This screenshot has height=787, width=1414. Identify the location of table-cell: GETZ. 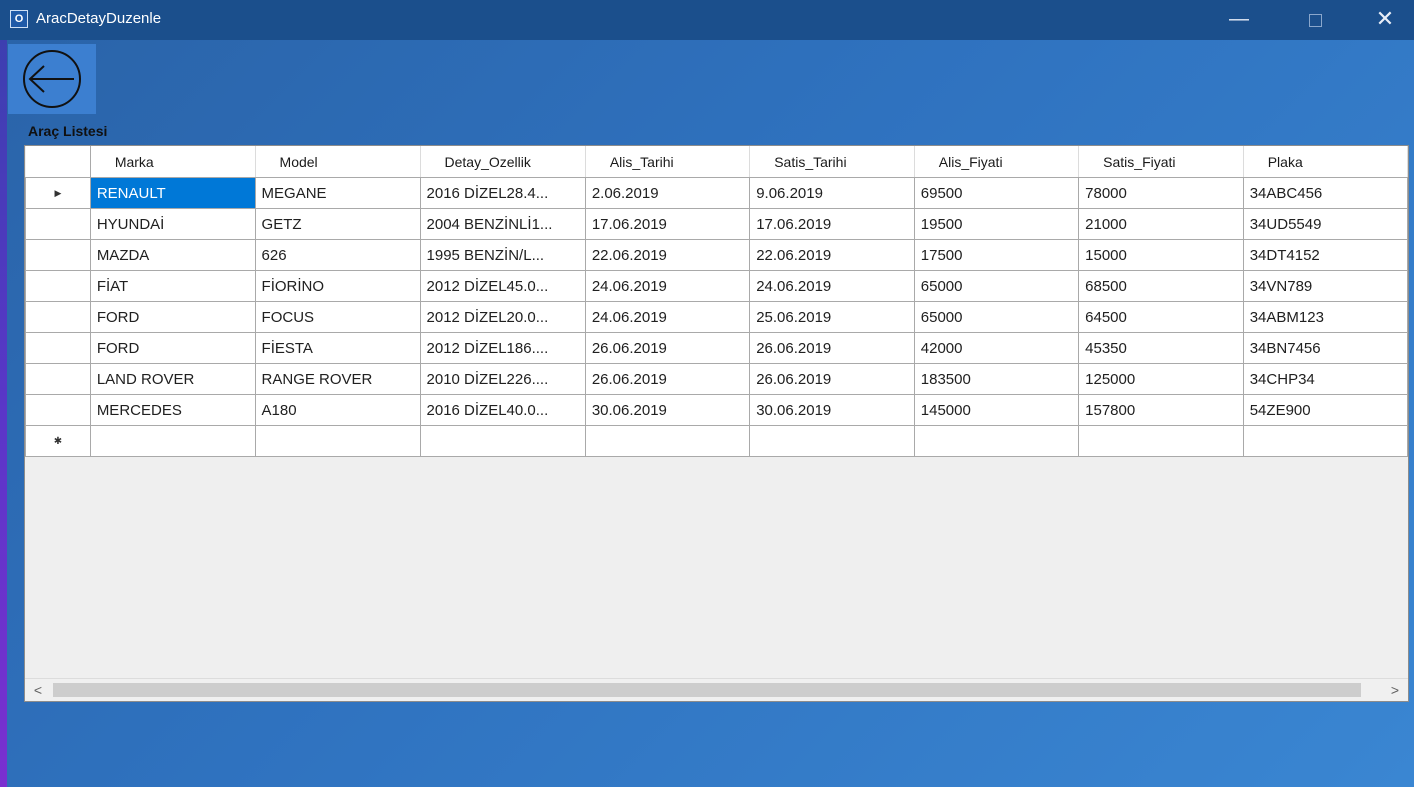
(337, 224).